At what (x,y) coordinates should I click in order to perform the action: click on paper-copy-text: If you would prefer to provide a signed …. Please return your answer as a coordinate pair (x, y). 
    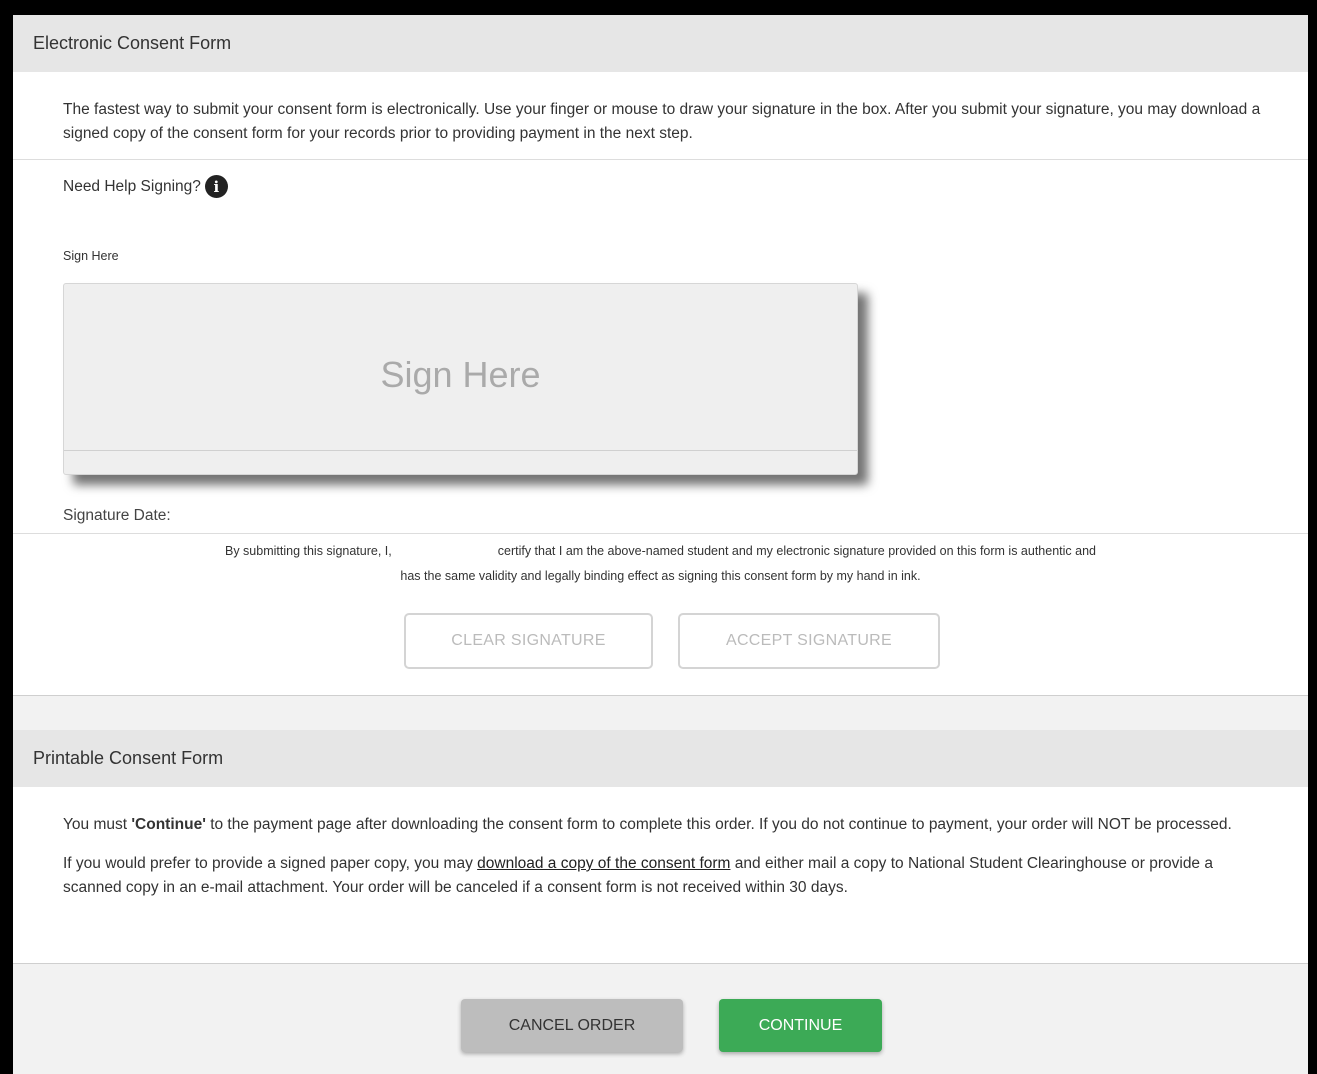
    Looking at the image, I should click on (668, 876).